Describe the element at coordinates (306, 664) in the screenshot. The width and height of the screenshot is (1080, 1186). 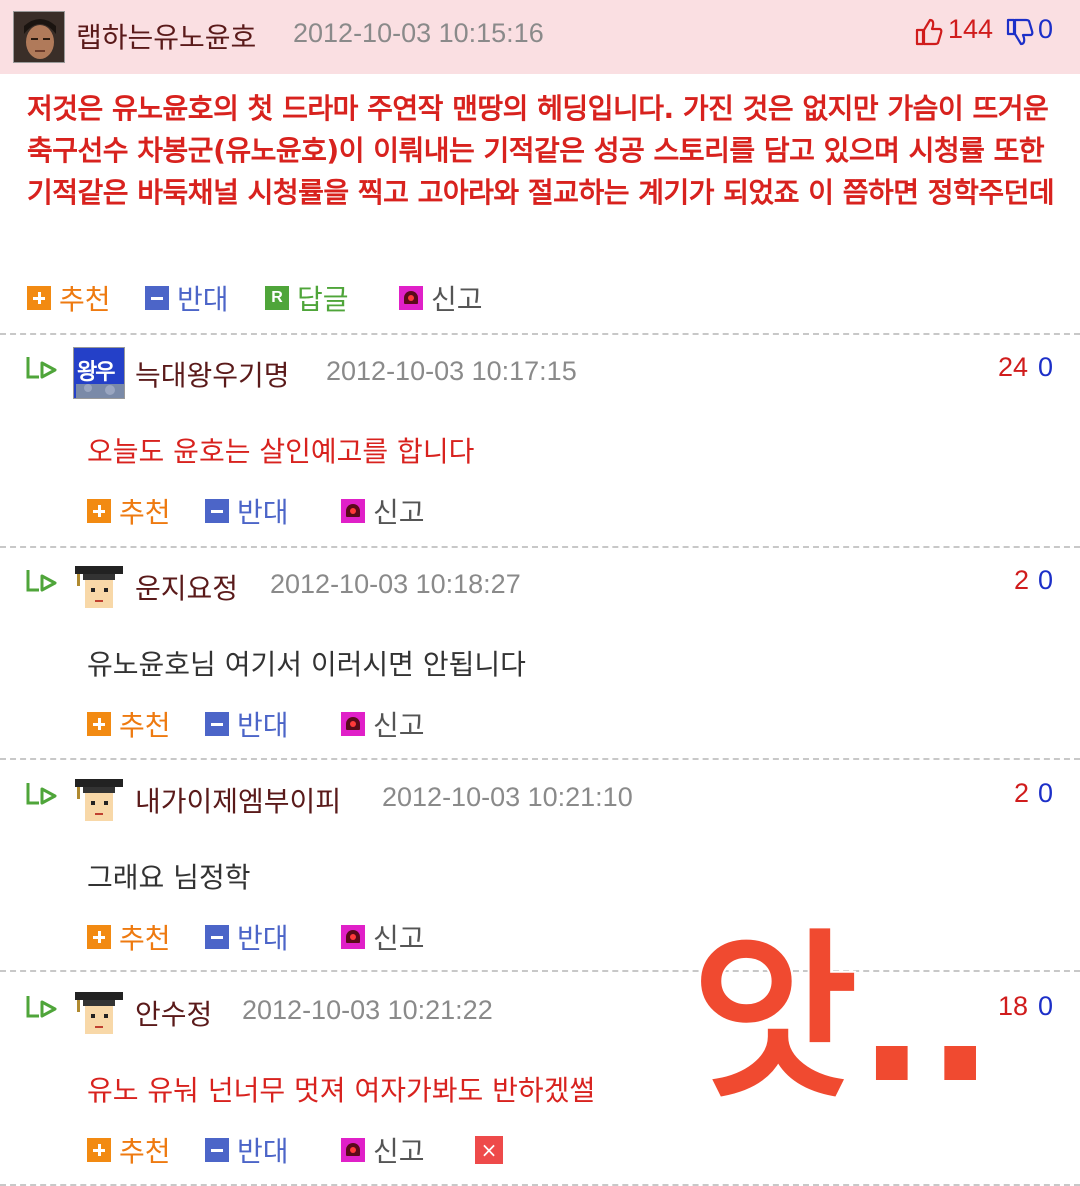
I see `comment-text: 유노윤호님 여기서 이러시면 안됩니다` at that location.